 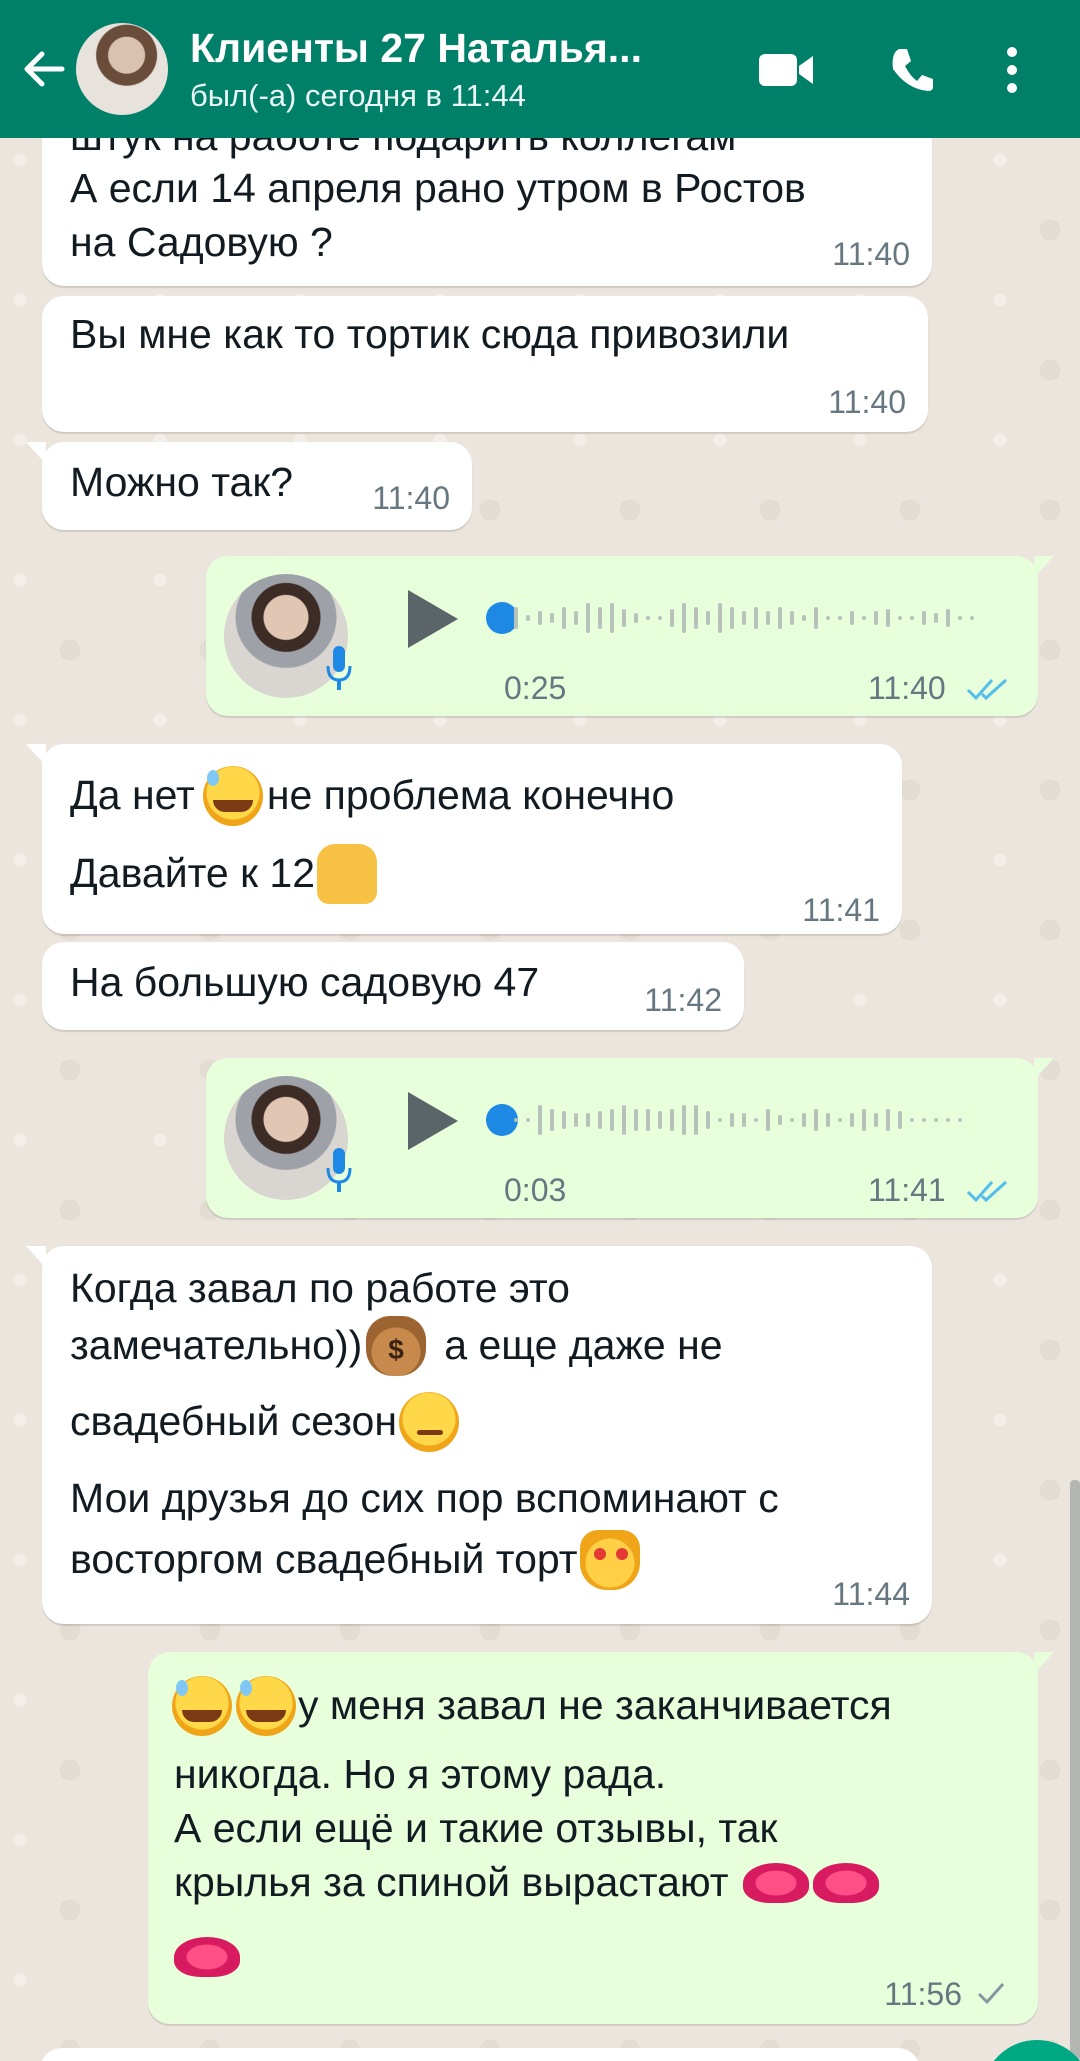 I want to click on message-line: Давайте к 12, so click(x=224, y=874).